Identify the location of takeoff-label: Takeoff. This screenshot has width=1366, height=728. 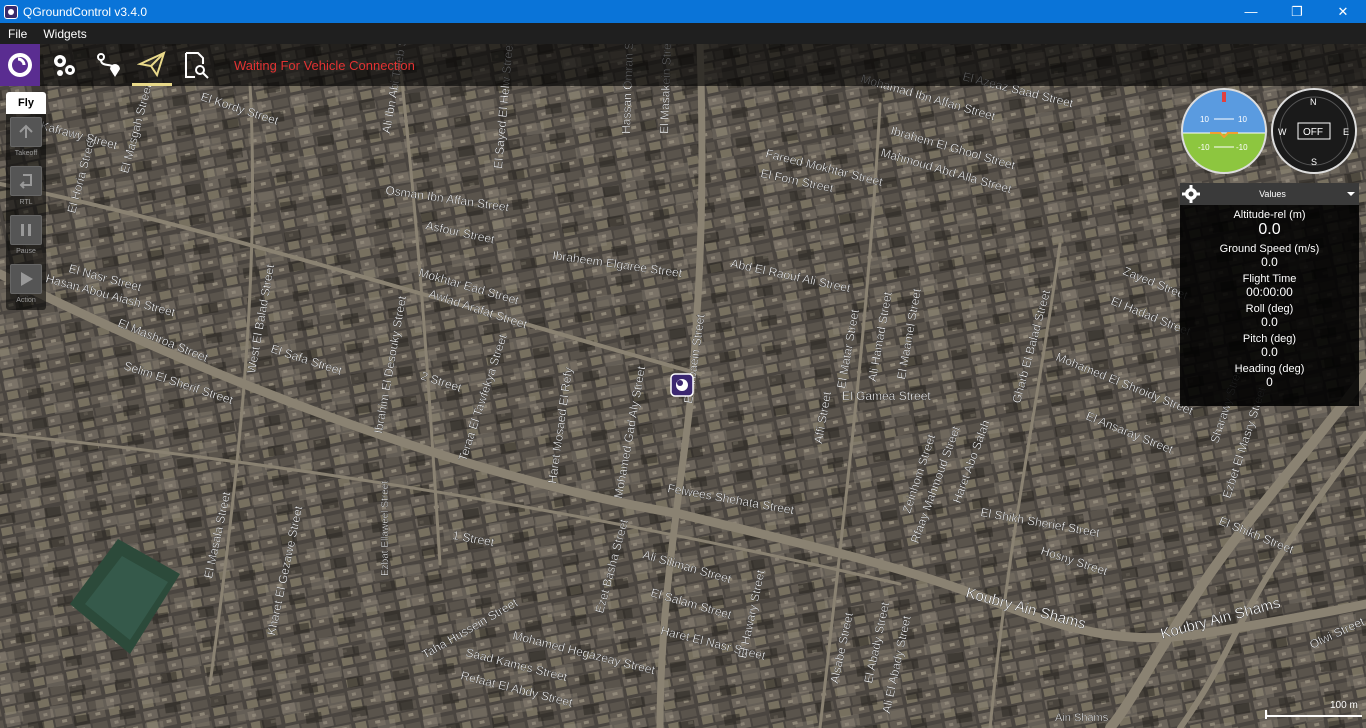
(26, 153).